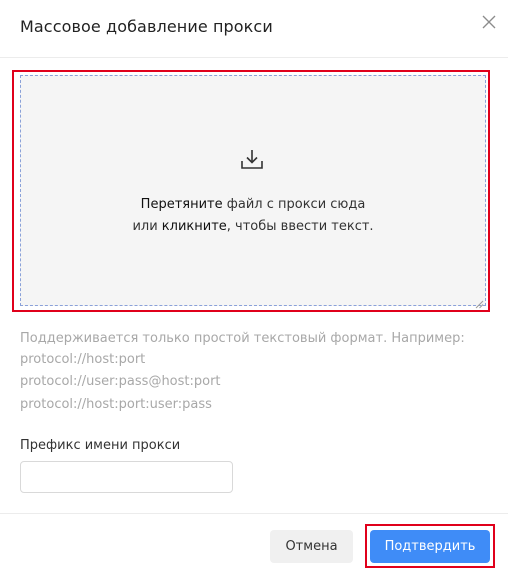  Describe the element at coordinates (100, 445) in the screenshot. I see `proxy-name-prefix-label: Префикс имени прокси` at that location.